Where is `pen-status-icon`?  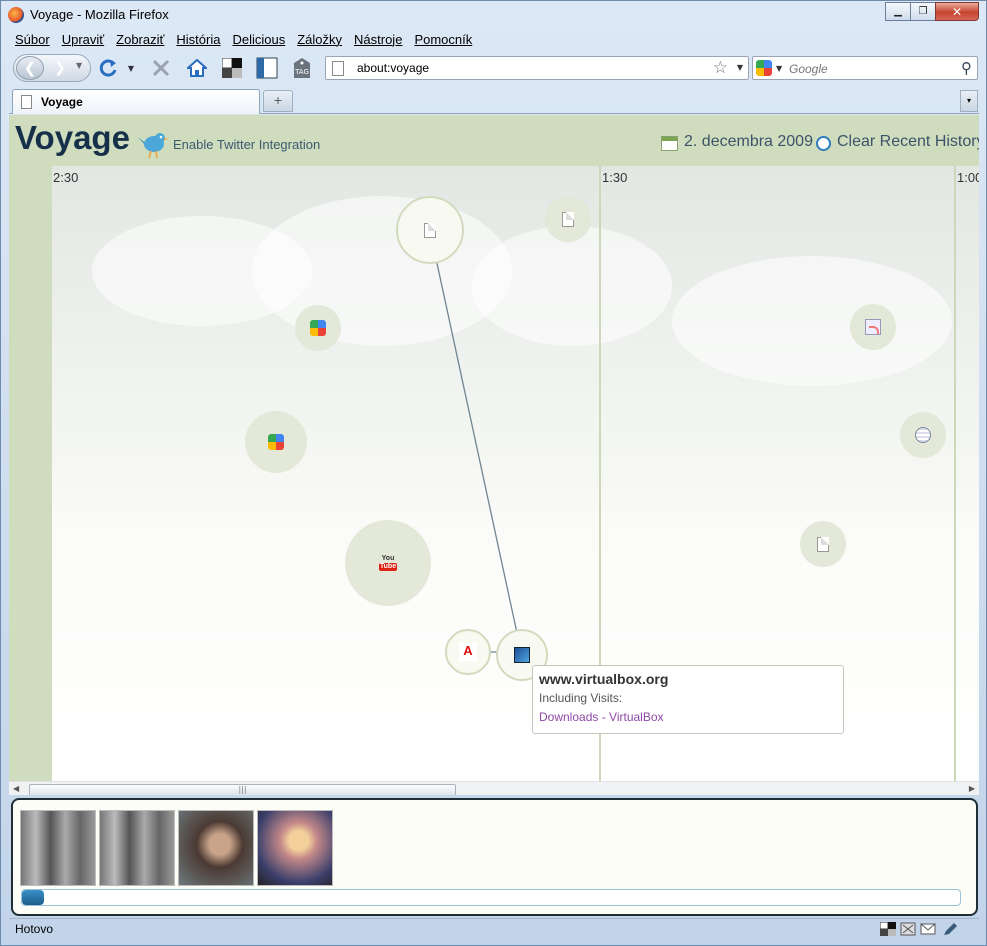 pen-status-icon is located at coordinates (950, 929).